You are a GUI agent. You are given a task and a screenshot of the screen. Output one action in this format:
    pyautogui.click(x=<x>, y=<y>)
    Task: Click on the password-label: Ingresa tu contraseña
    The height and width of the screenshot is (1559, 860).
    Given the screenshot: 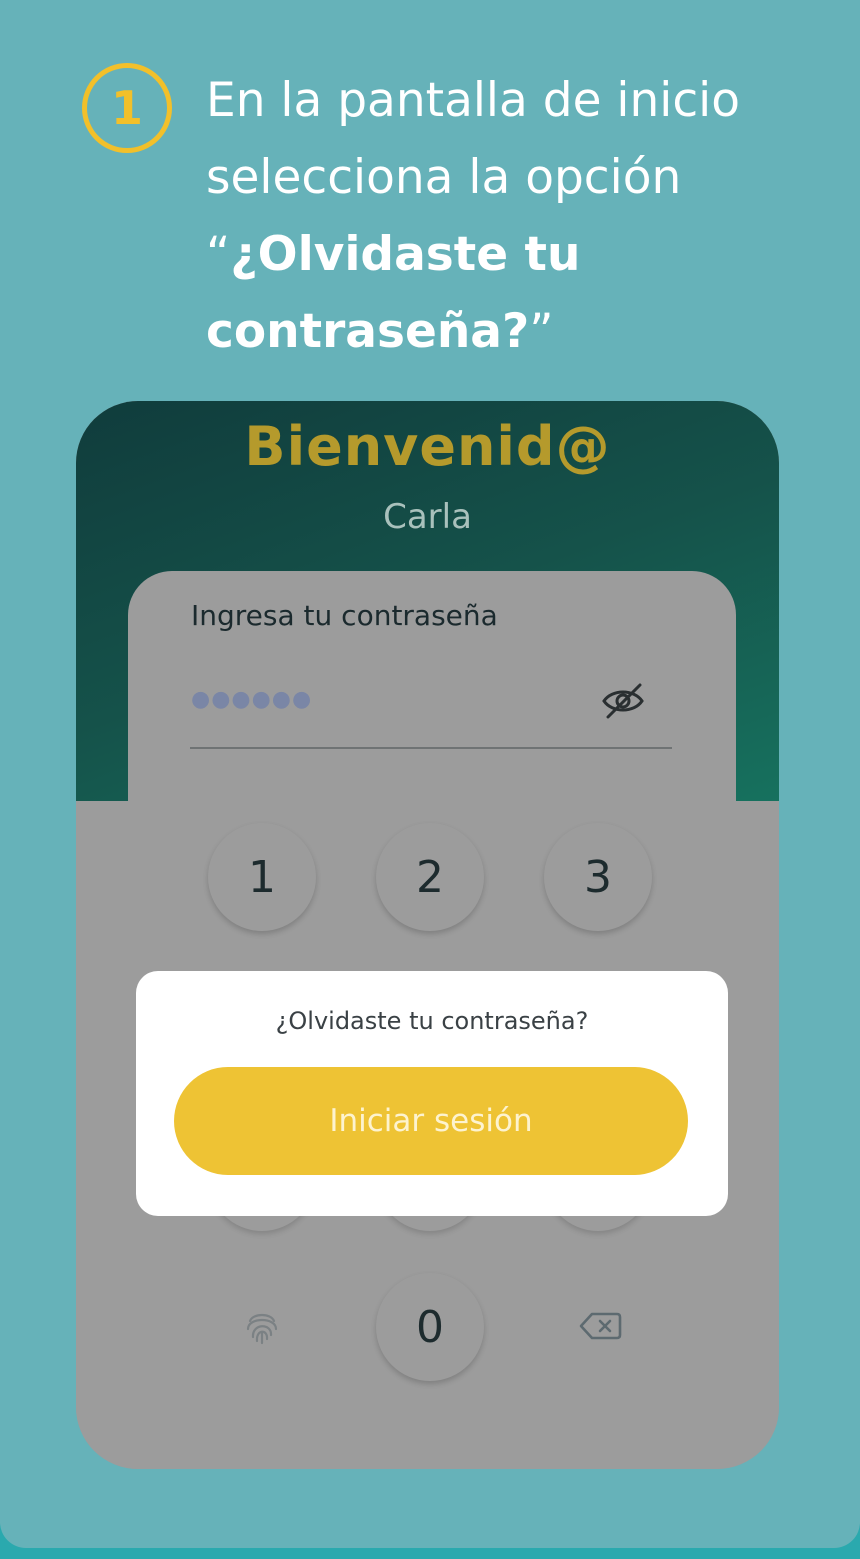 What is the action you would take?
    pyautogui.click(x=344, y=615)
    